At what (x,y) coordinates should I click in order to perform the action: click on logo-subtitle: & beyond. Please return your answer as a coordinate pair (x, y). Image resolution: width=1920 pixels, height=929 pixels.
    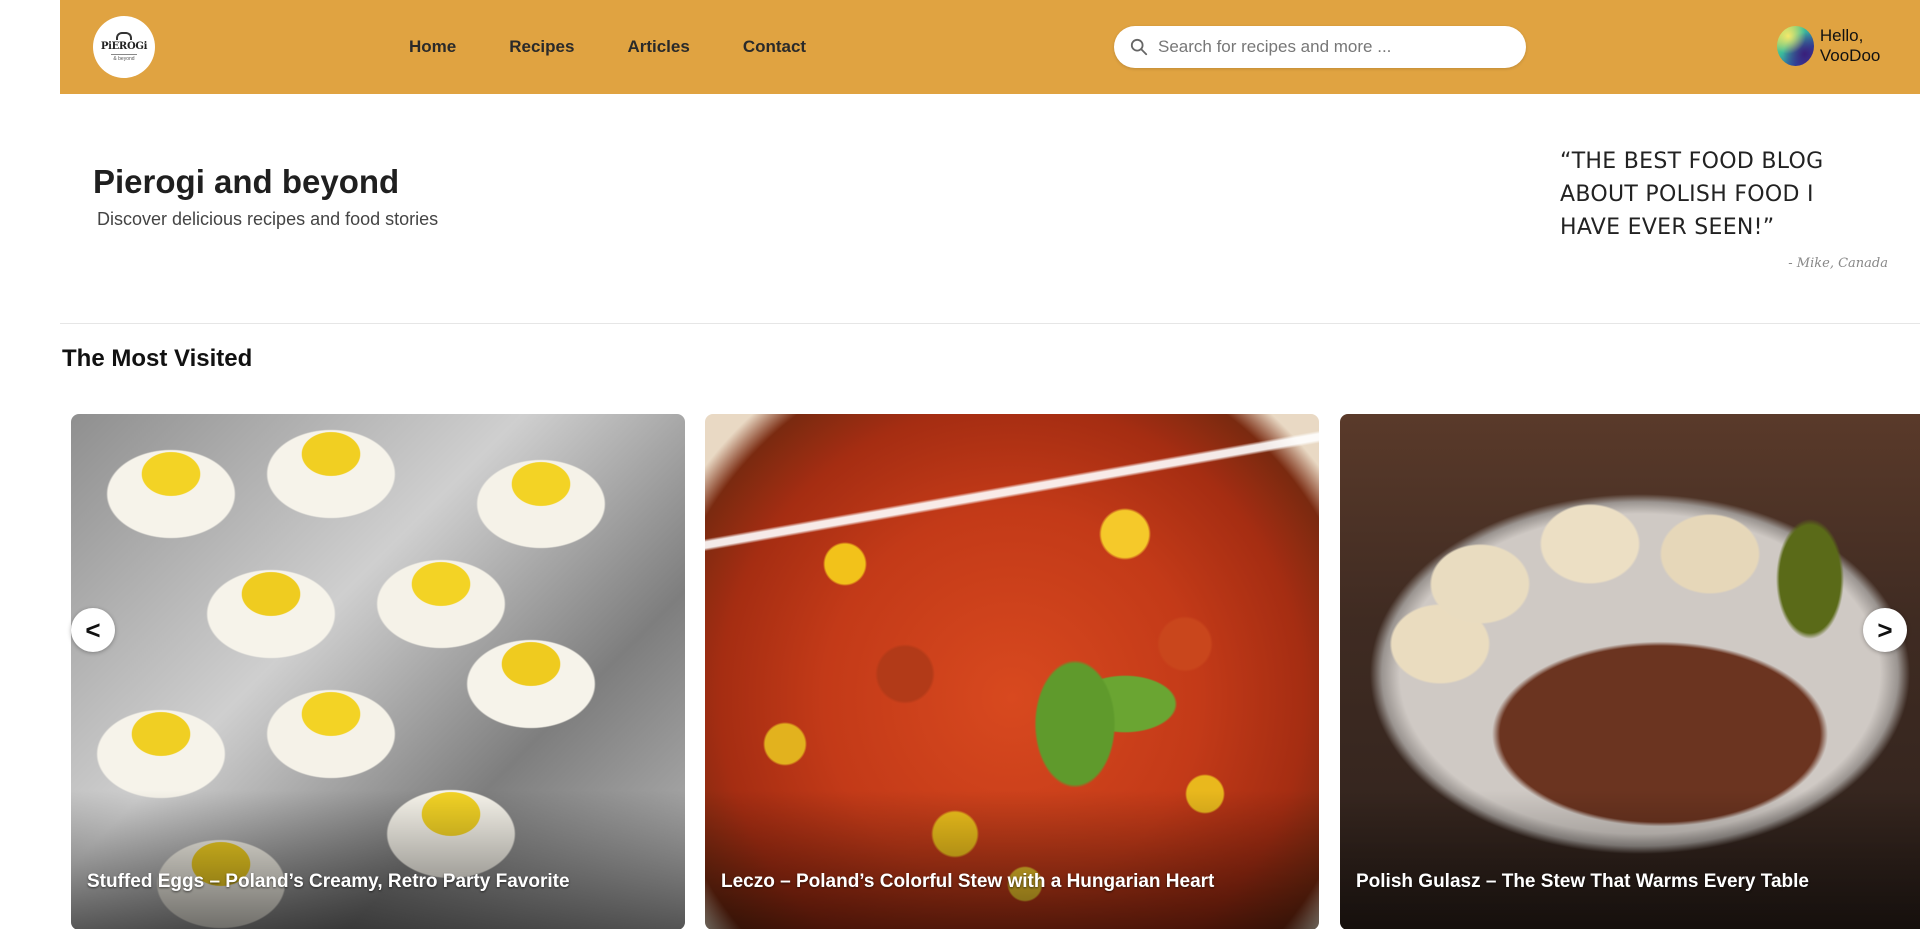
    Looking at the image, I should click on (124, 59).